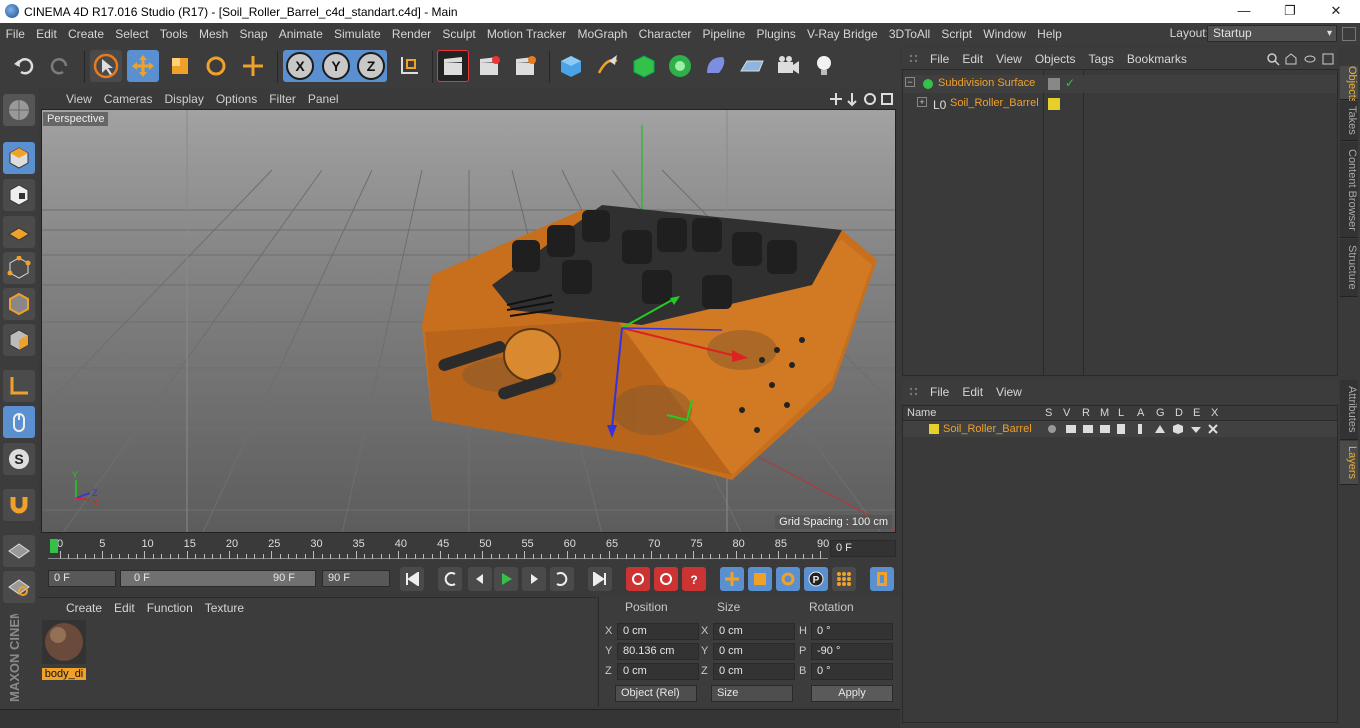 This screenshot has height=728, width=1360. I want to click on menu-character: Character, so click(665, 34).